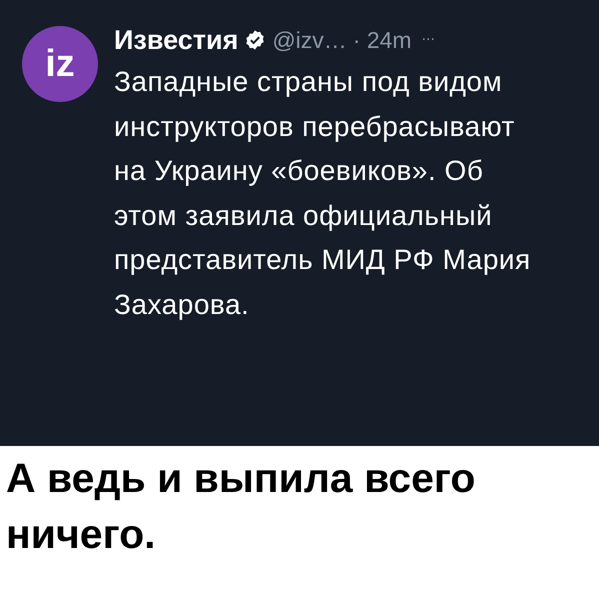  Describe the element at coordinates (240, 506) in the screenshot. I see `caption-text: А ведь и выпила всего ничего.` at that location.